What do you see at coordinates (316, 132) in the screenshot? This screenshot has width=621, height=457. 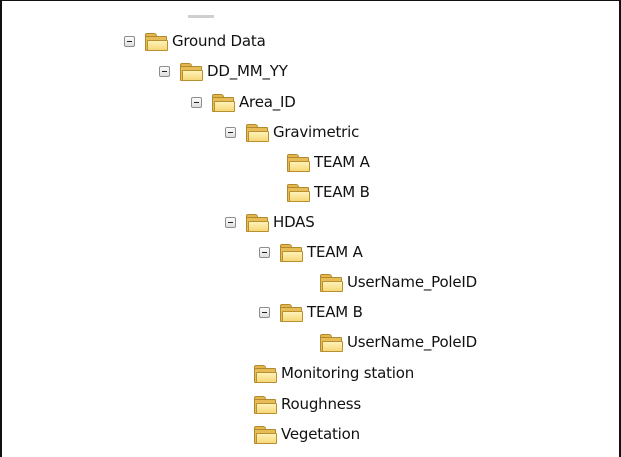 I see `node-label: Gravimetric` at bounding box center [316, 132].